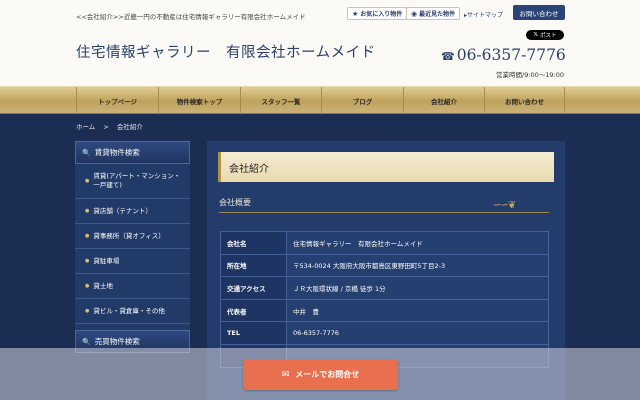 Image resolution: width=640 pixels, height=400 pixels. I want to click on mail-contact-button: ✉ メールでお問合せ, so click(320, 374).